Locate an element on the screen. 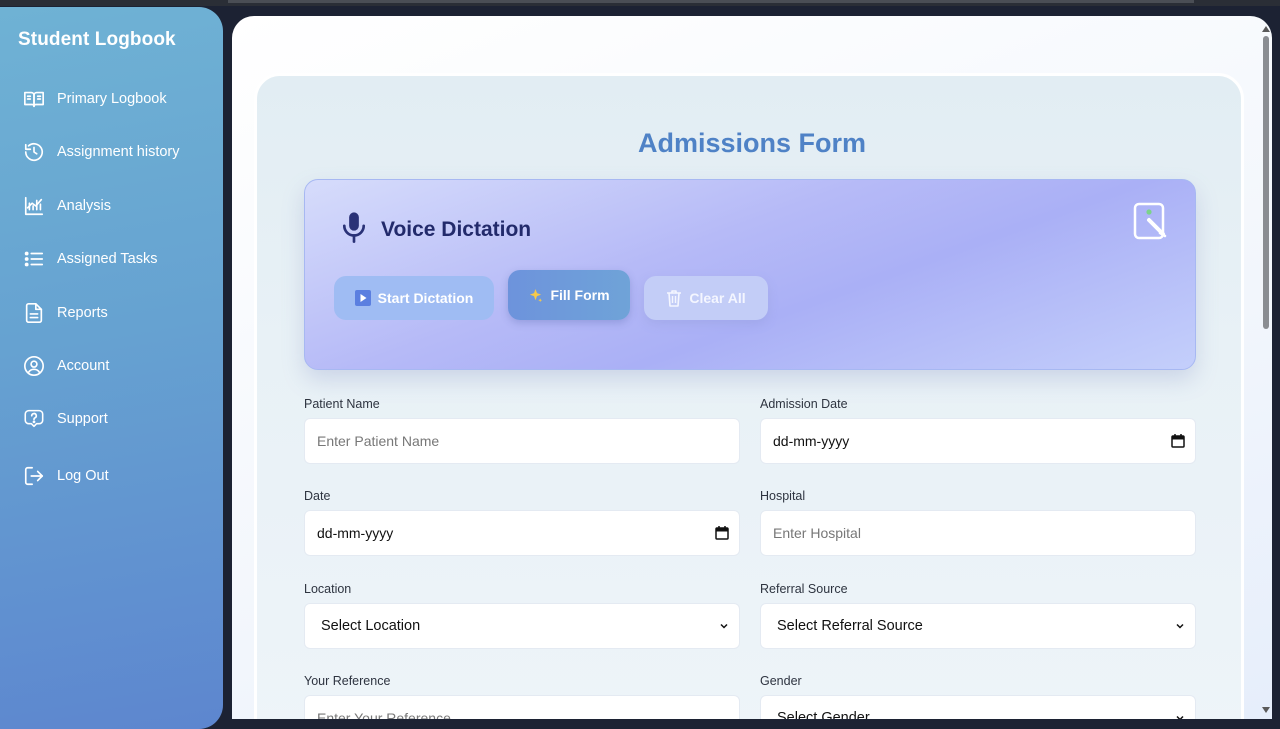  history-icon is located at coordinates (34, 152).